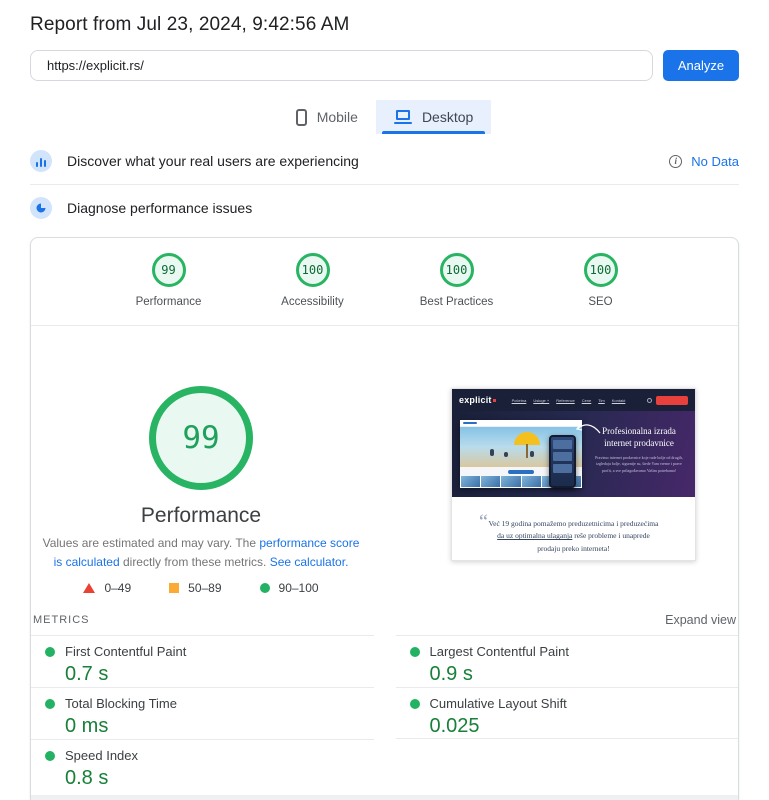 This screenshot has width=769, height=800. What do you see at coordinates (700, 620) in the screenshot?
I see `expand-view-button: Expand view` at bounding box center [700, 620].